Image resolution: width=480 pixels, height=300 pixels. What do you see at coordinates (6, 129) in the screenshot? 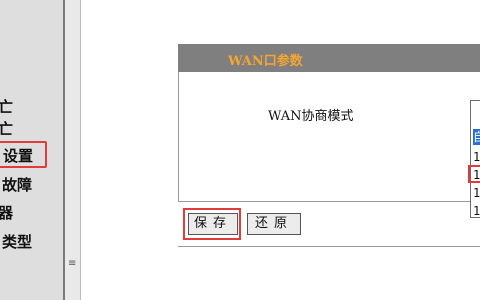
I see `sidebar-item-2: 亡` at bounding box center [6, 129].